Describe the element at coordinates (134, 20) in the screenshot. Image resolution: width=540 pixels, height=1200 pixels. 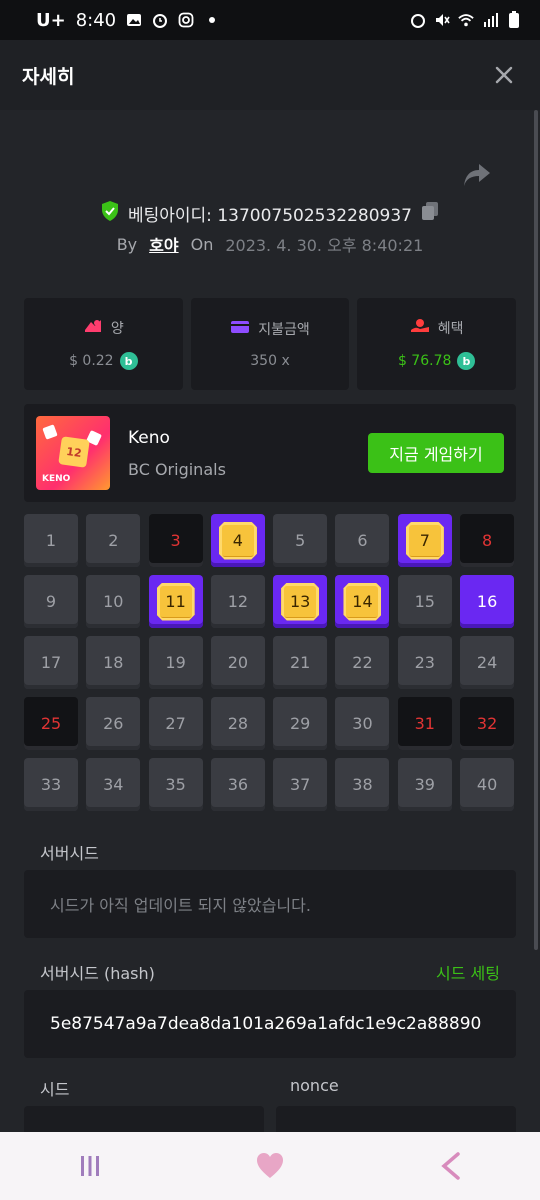
I see `gallery-icon` at that location.